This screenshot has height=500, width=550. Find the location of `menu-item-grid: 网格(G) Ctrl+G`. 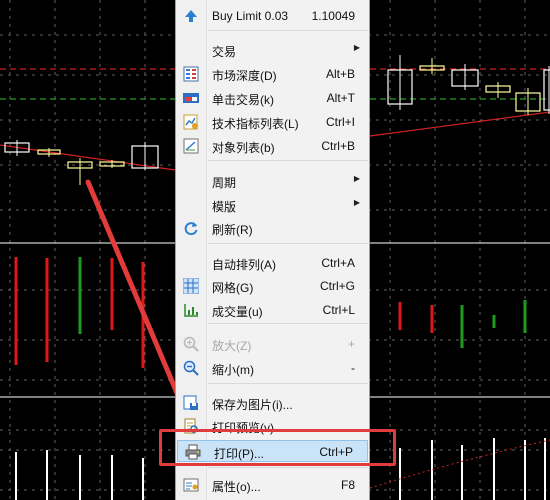

menu-item-grid: 网格(G) Ctrl+G is located at coordinates (272, 286).